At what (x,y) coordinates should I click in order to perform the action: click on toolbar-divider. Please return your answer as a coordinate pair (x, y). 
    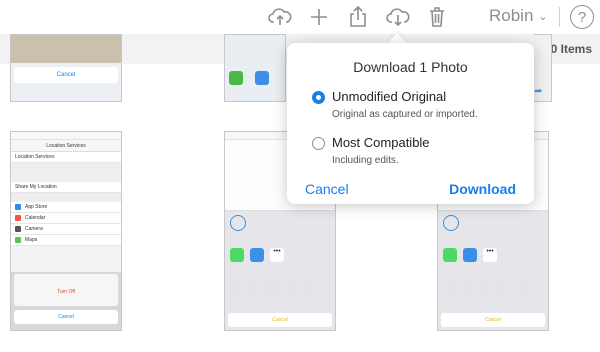
    Looking at the image, I should click on (559, 17).